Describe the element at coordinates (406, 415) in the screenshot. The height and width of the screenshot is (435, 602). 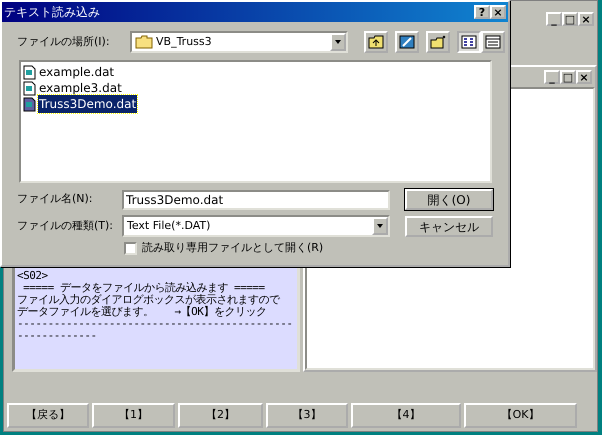
I see `toolbar-button: 【4】` at that location.